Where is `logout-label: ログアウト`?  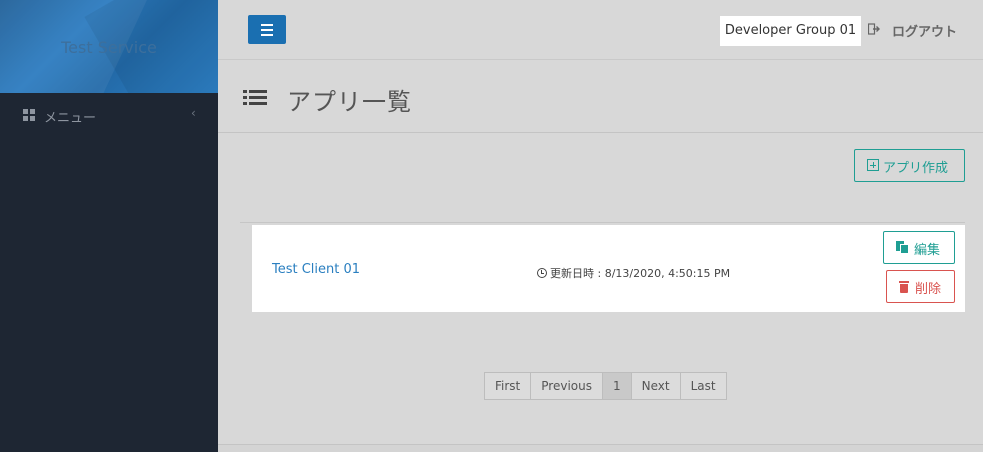
logout-label: ログアウト is located at coordinates (925, 32).